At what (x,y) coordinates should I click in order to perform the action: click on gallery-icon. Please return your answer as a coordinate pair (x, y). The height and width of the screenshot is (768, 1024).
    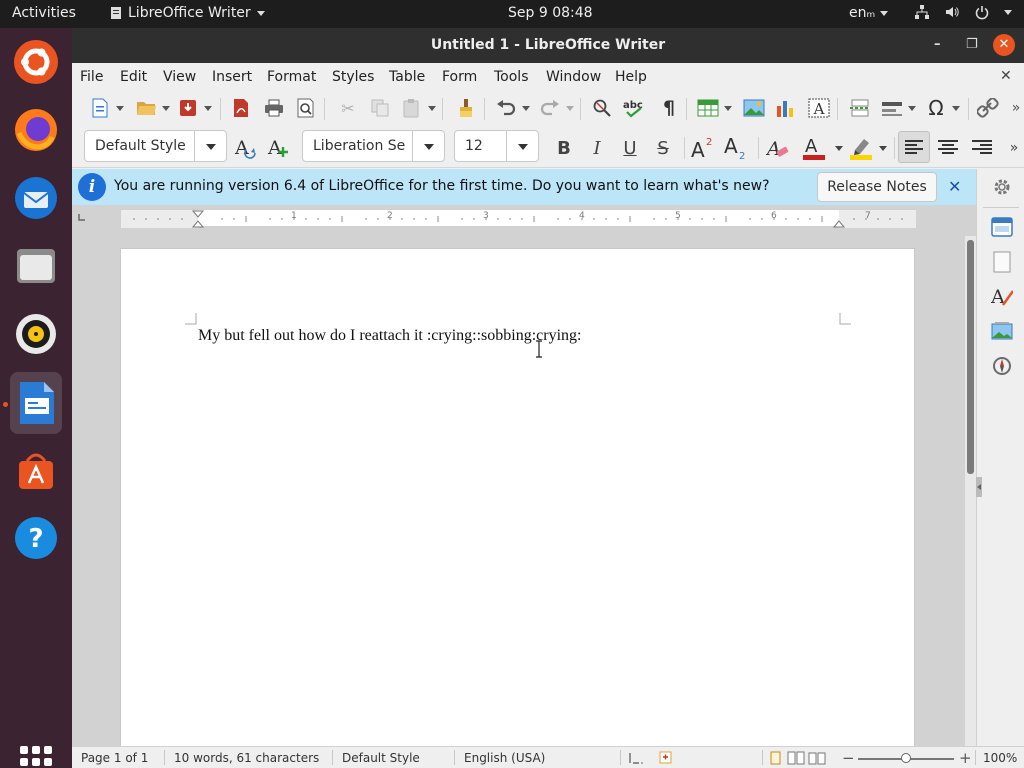
    Looking at the image, I should click on (1002, 331).